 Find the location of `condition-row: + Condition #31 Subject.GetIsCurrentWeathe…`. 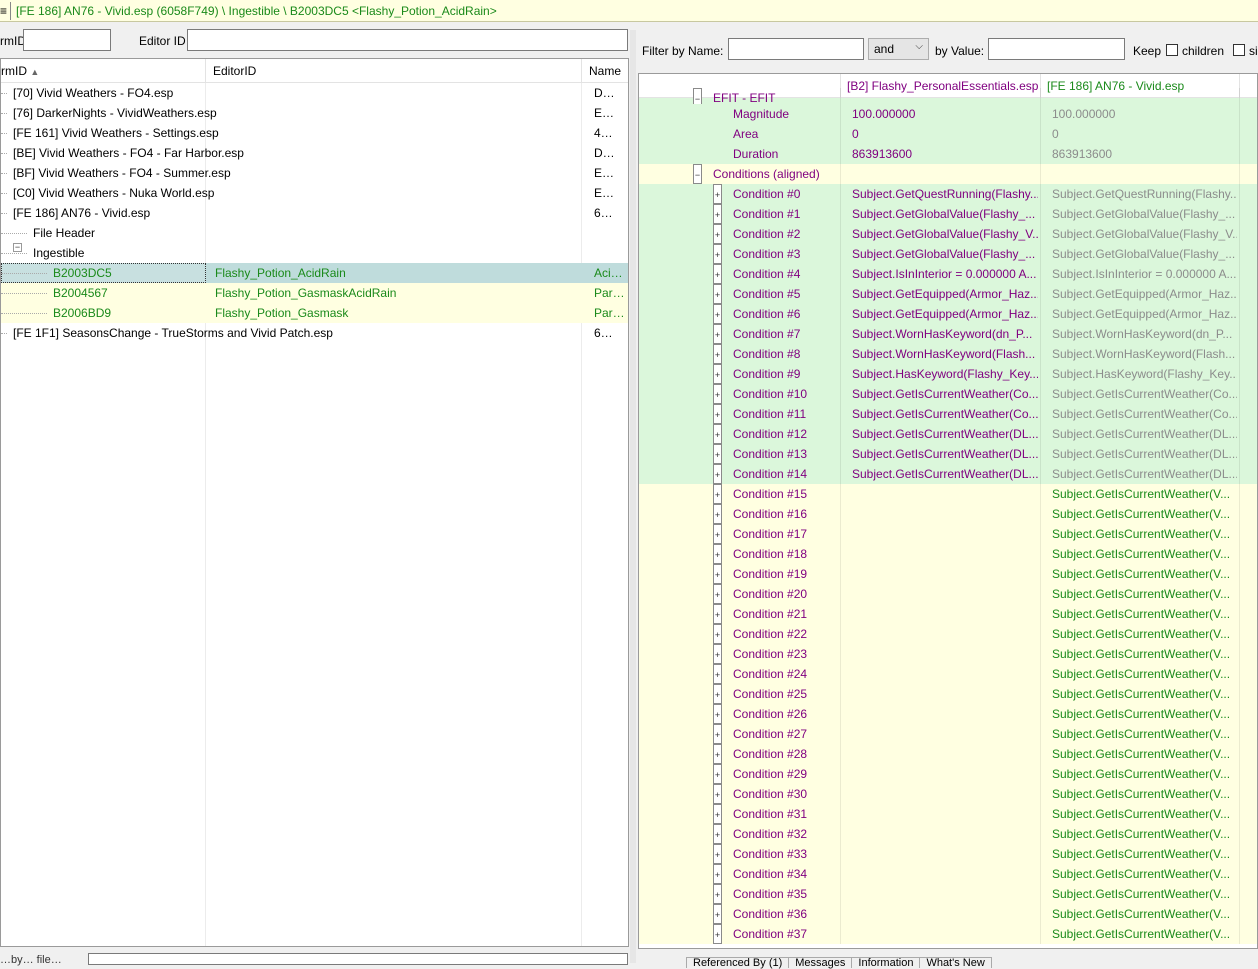

condition-row: + Condition #31 Subject.GetIsCurrentWeathe… is located at coordinates (948, 814).